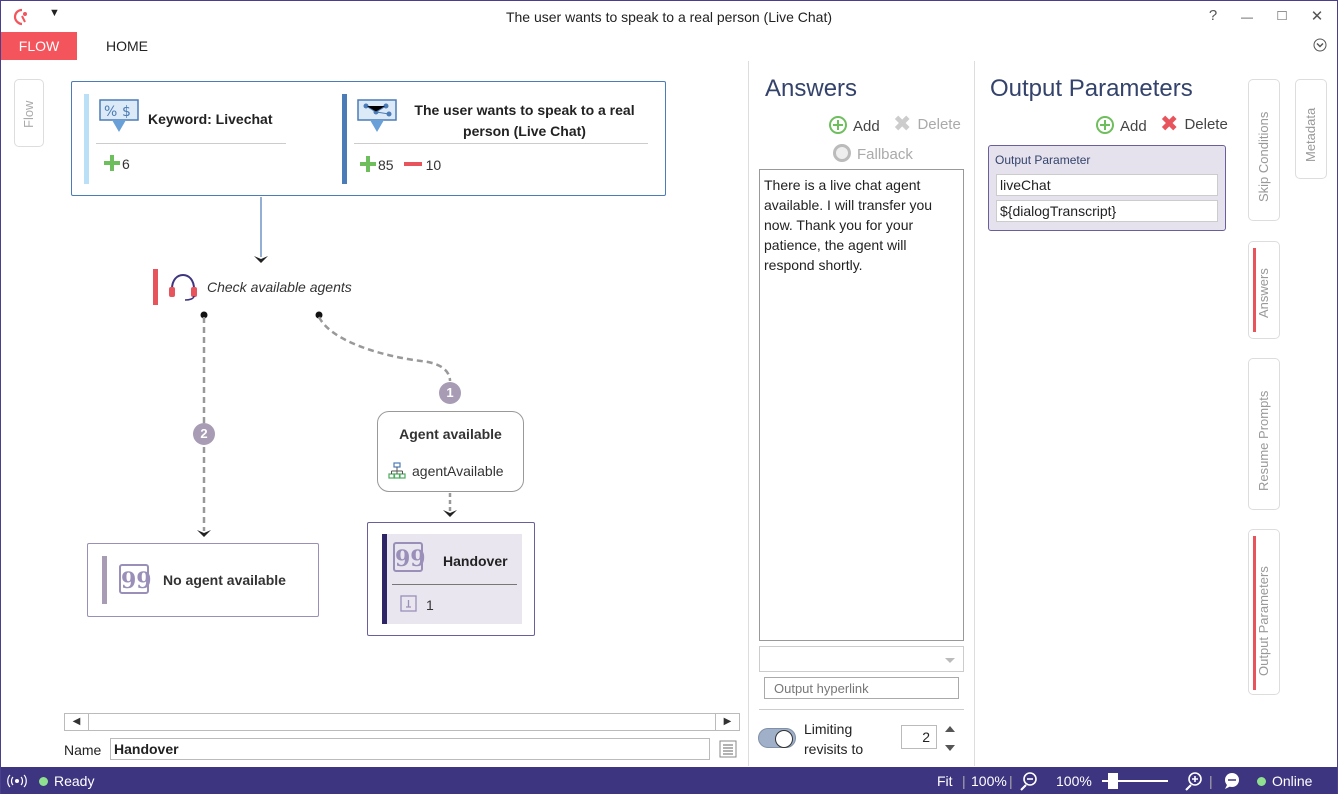 Image resolution: width=1338 pixels, height=794 pixels. What do you see at coordinates (1261, 781) in the screenshot?
I see `online-dot-icon` at bounding box center [1261, 781].